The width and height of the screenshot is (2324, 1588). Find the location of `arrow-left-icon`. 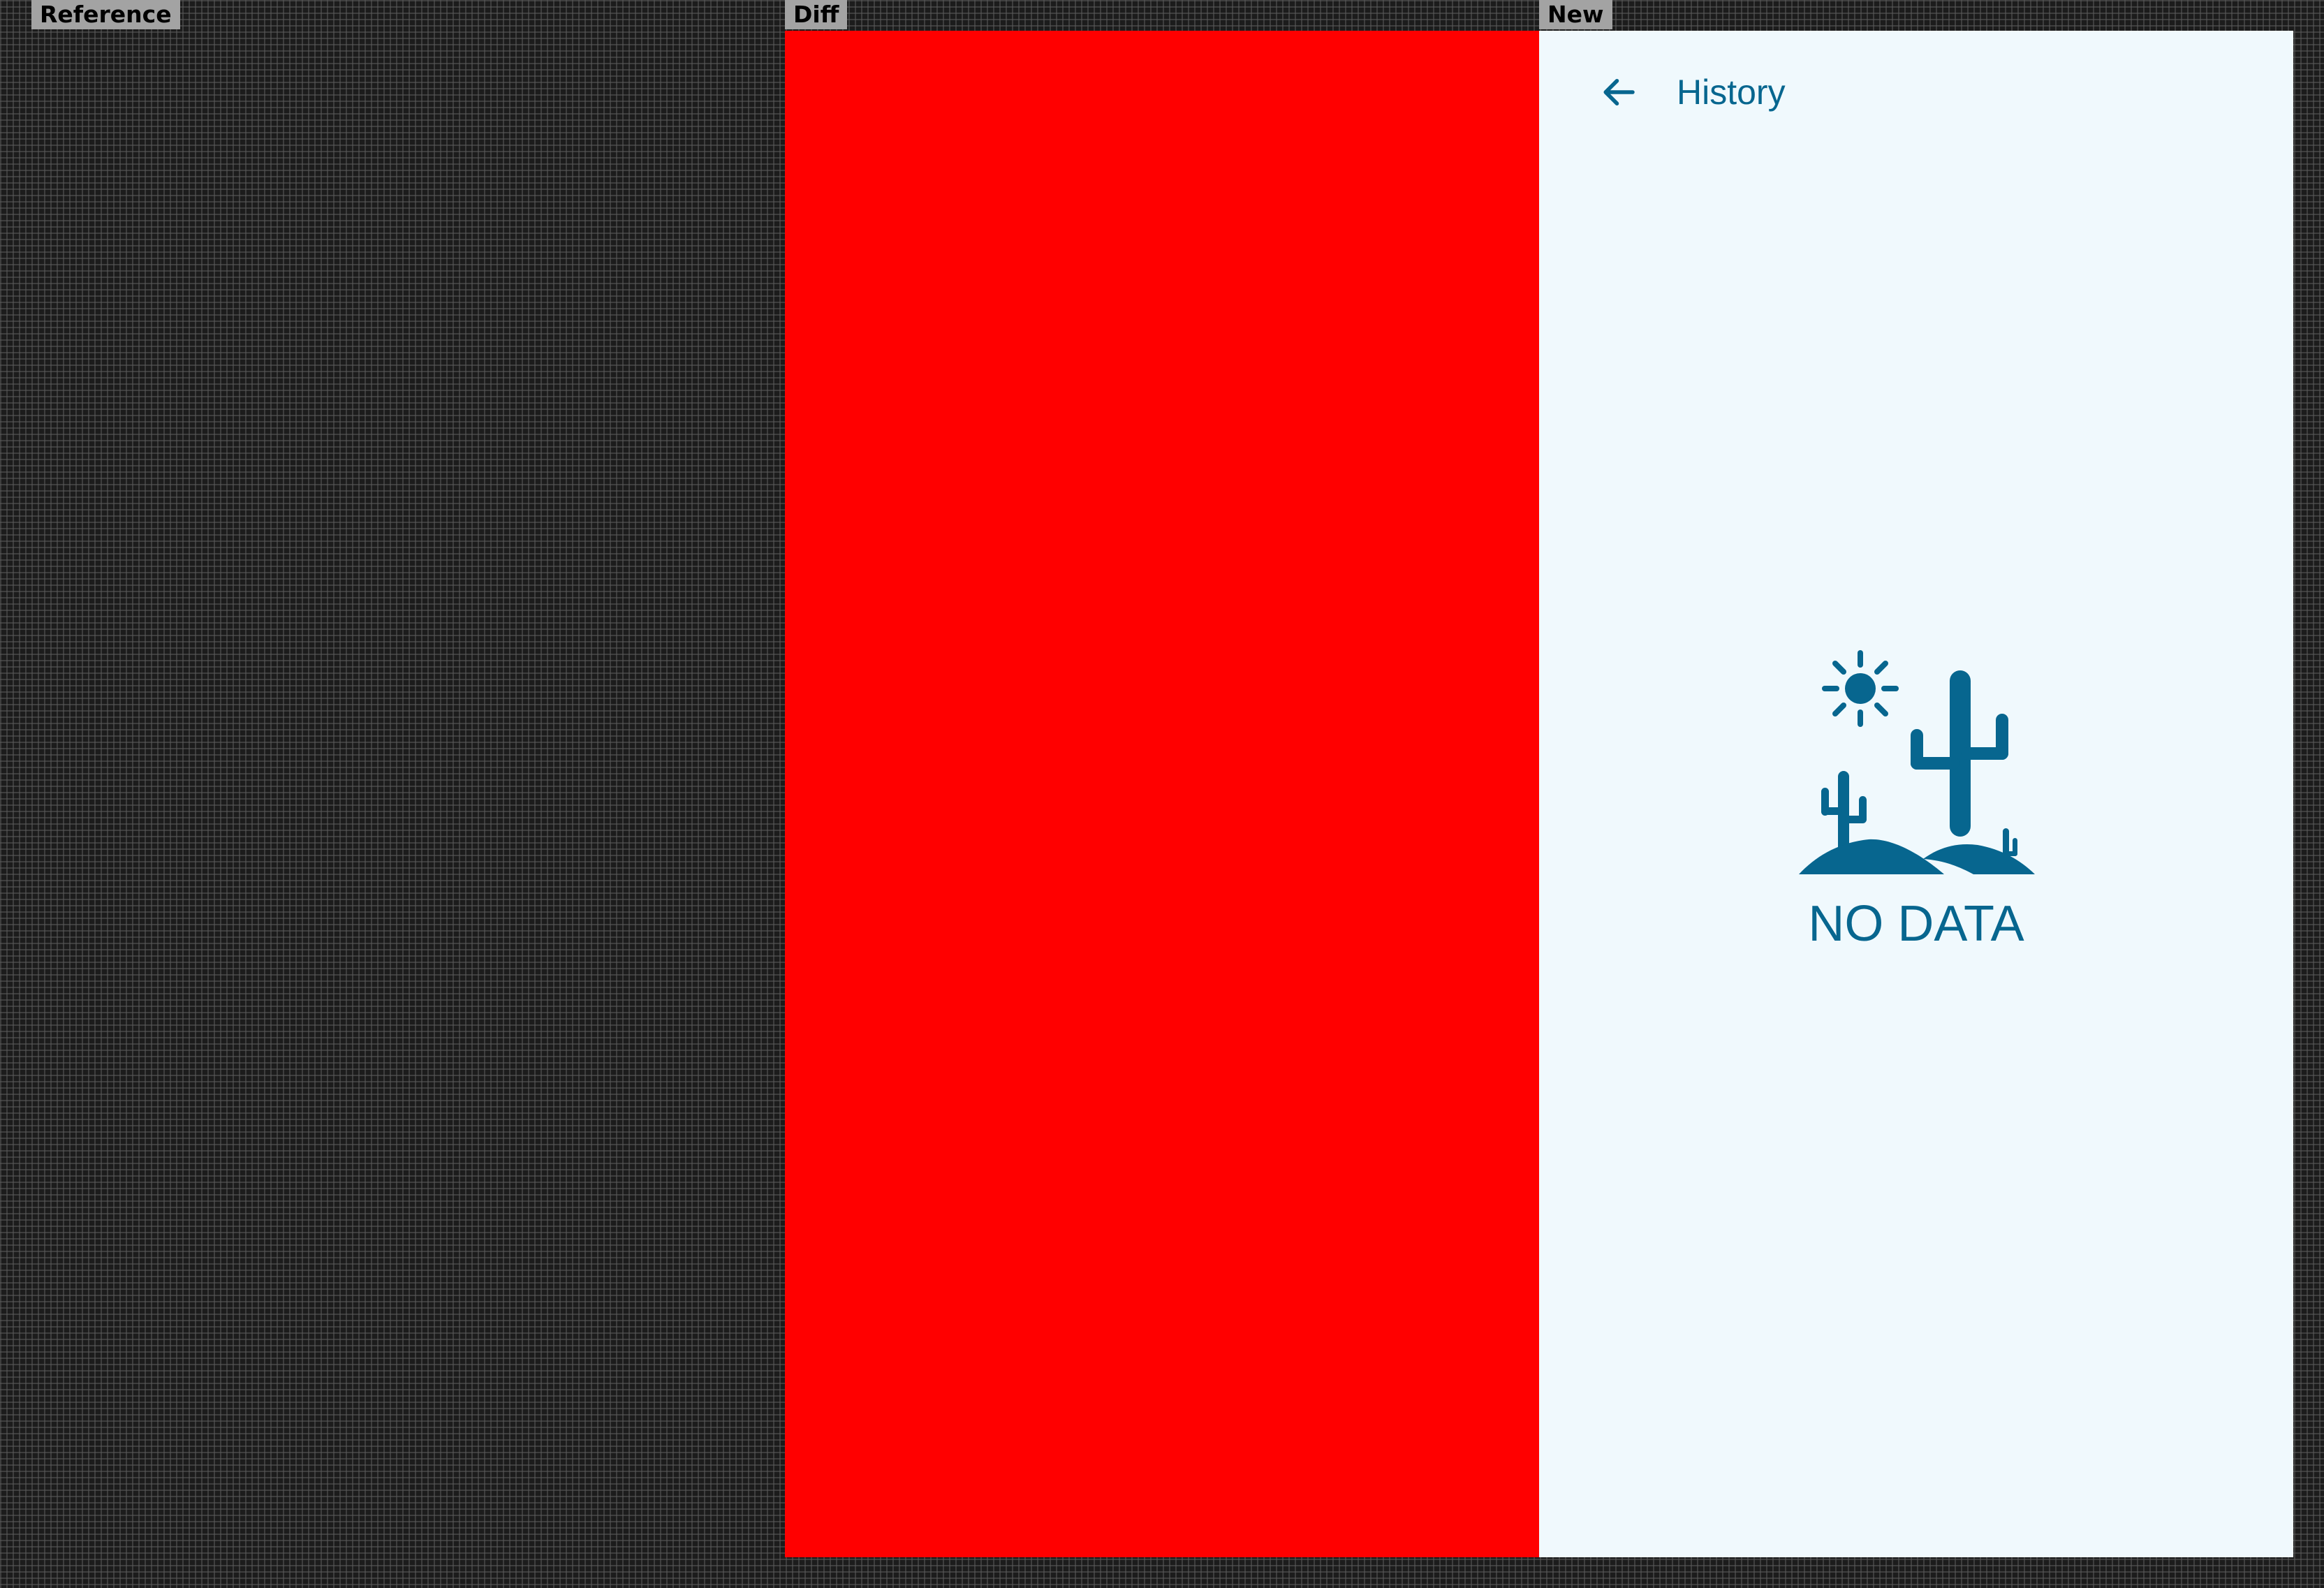

arrow-left-icon is located at coordinates (1619, 92).